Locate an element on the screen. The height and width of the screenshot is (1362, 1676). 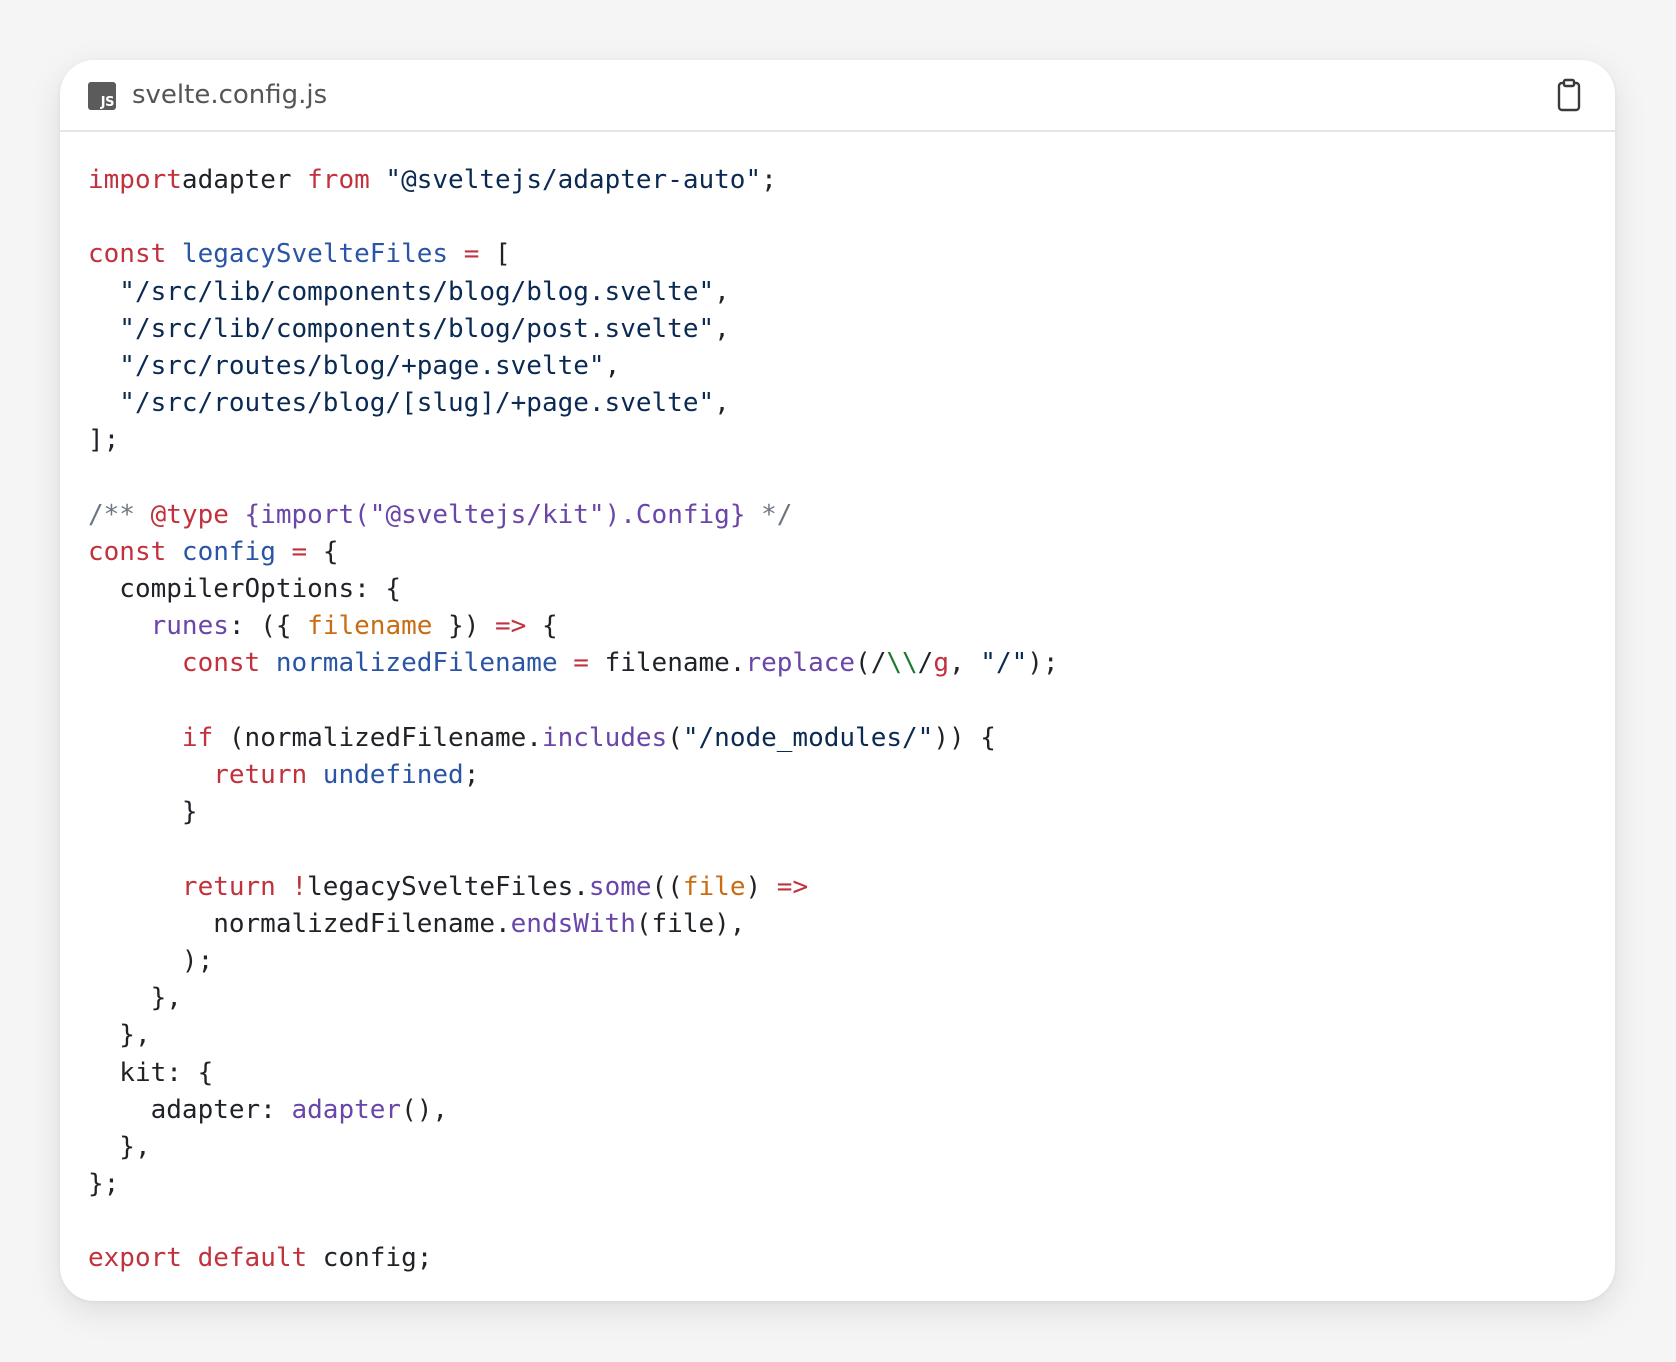
code-line: kit: { is located at coordinates (573, 1073).